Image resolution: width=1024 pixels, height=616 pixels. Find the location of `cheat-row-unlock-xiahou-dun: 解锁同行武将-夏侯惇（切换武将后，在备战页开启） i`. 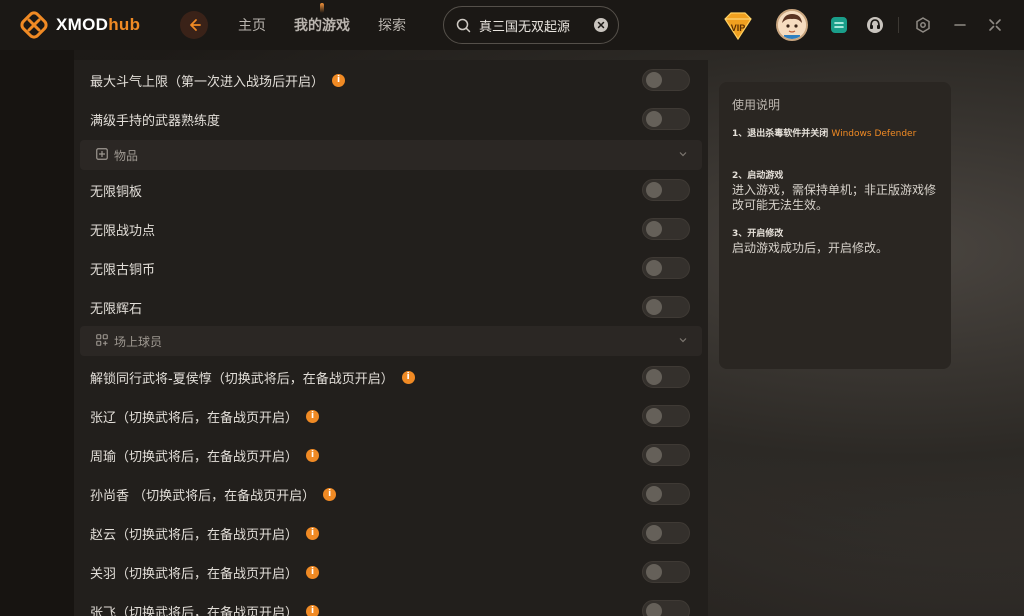

cheat-row-unlock-xiahou-dun: 解锁同行武将-夏侯惇（切换武将后，在备战页开启） i is located at coordinates (390, 377).